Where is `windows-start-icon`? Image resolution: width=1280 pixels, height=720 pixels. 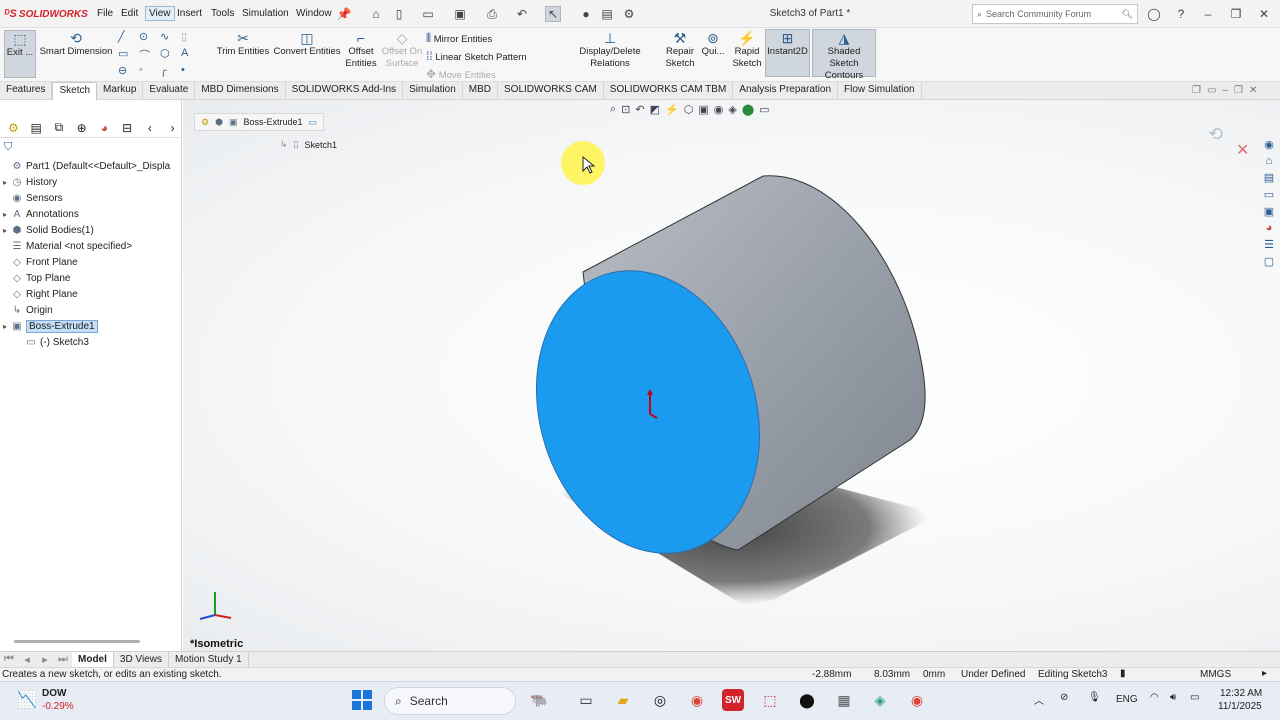 windows-start-icon is located at coordinates (362, 700).